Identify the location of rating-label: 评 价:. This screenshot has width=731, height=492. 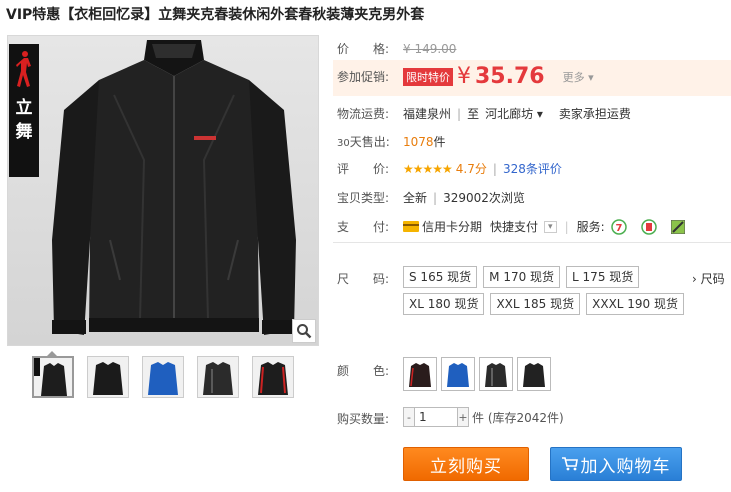
(363, 169).